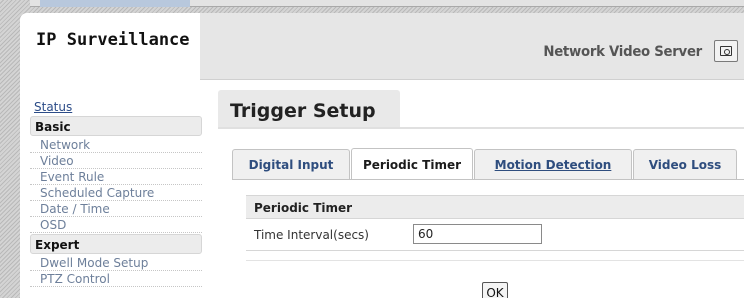 The image size is (744, 298). I want to click on time-interval-row: Time Interval(secs), so click(495, 235).